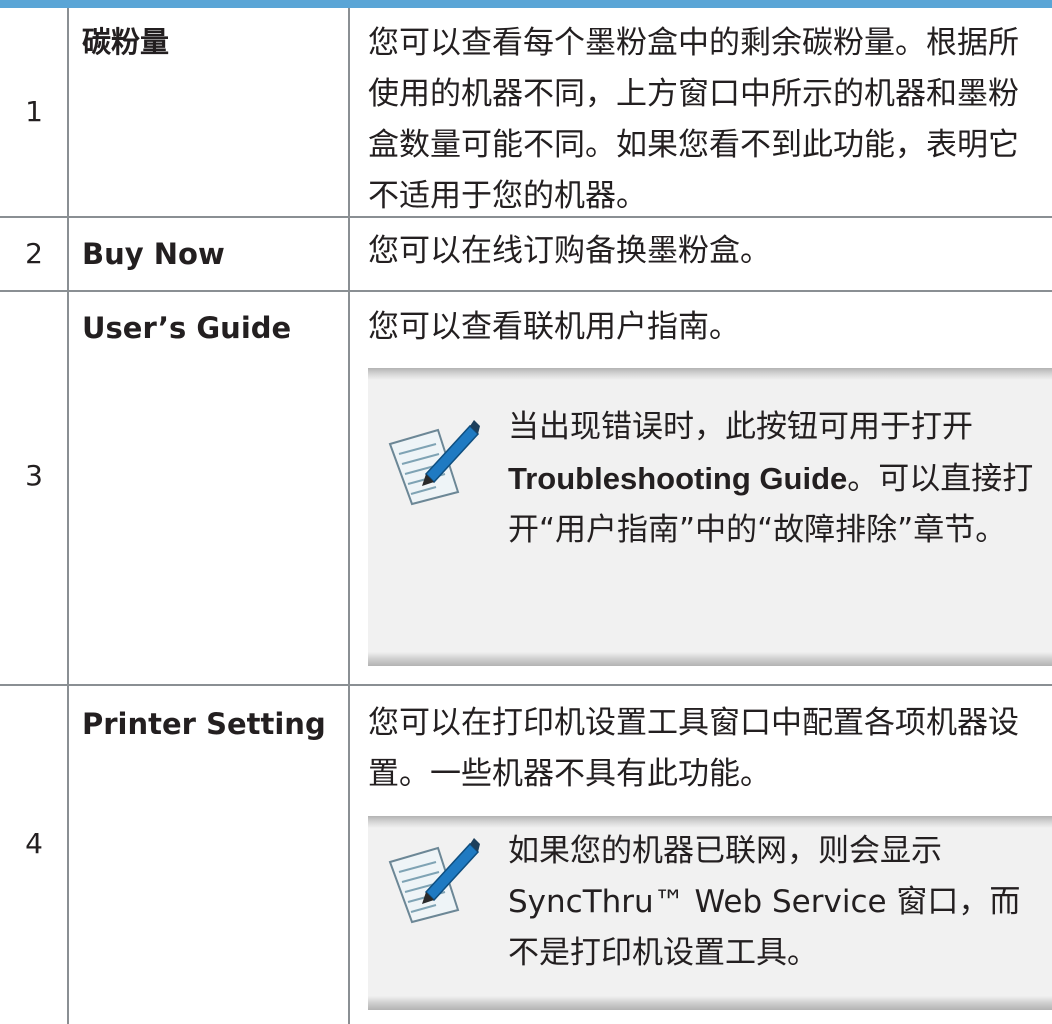 The width and height of the screenshot is (1052, 1024). I want to click on feature-description: 您可以在线订购备换墨粉盒。, so click(569, 251).